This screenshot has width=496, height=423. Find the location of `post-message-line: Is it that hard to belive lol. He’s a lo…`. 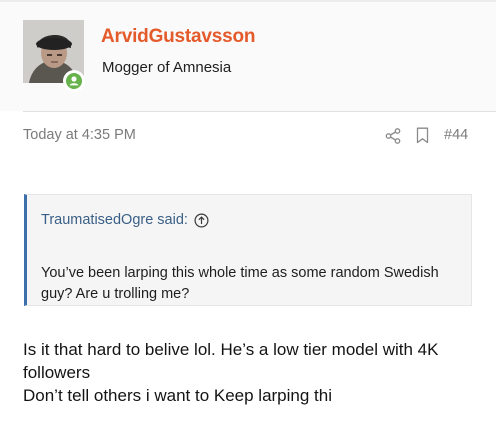

post-message-line: Is it that hard to belive lol. He’s a lo… is located at coordinates (231, 361).